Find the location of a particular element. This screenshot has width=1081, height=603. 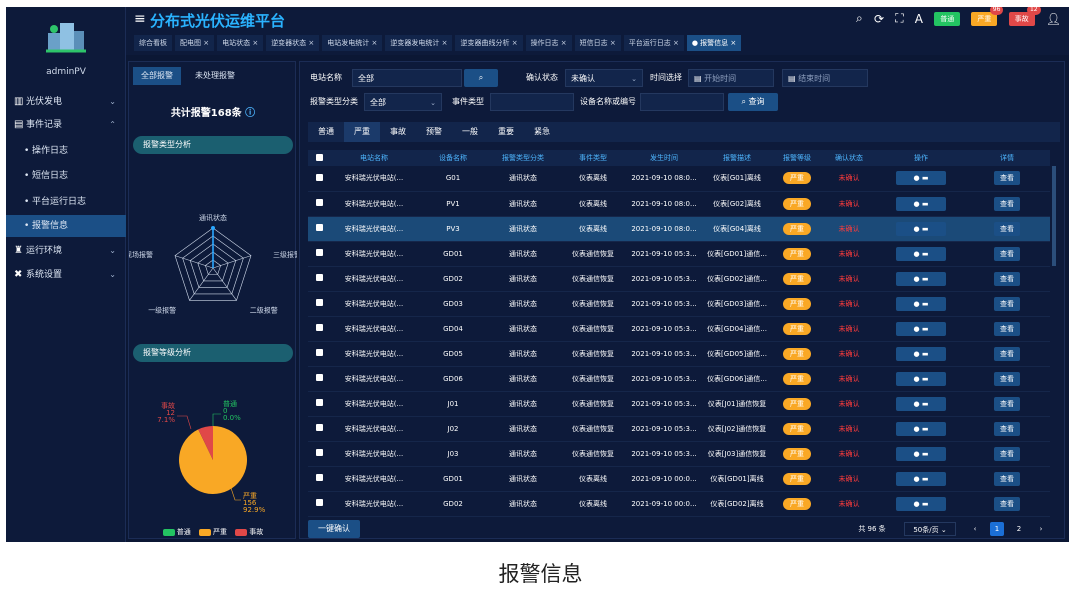

confirm-status-select: 未确认 ⌄ is located at coordinates (604, 78).